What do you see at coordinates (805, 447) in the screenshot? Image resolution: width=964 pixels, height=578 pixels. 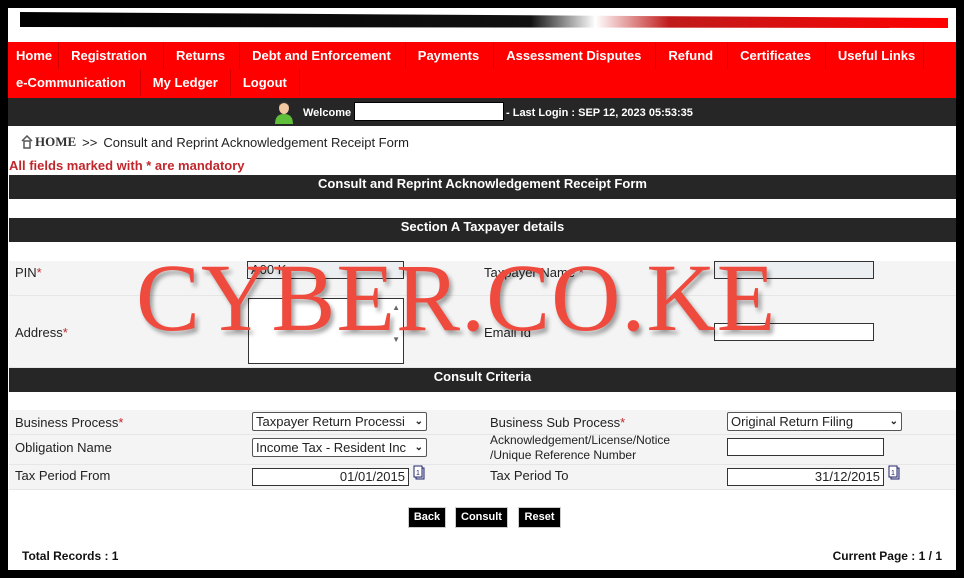 I see `ack-number-field` at bounding box center [805, 447].